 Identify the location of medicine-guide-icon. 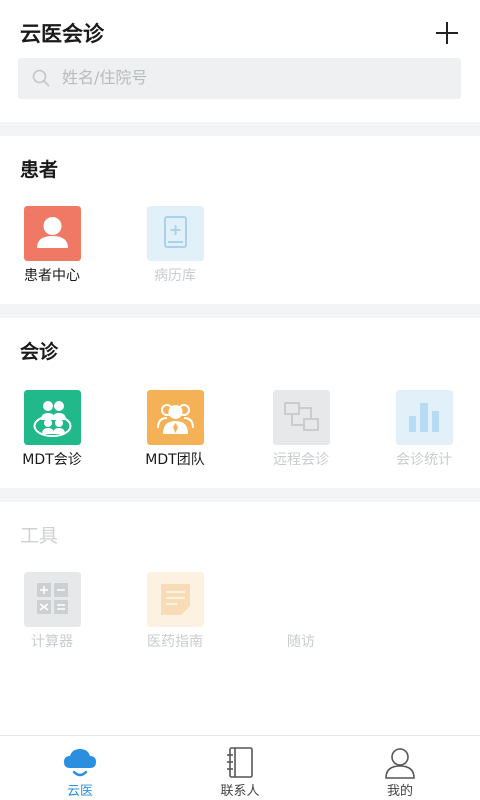
(175, 599).